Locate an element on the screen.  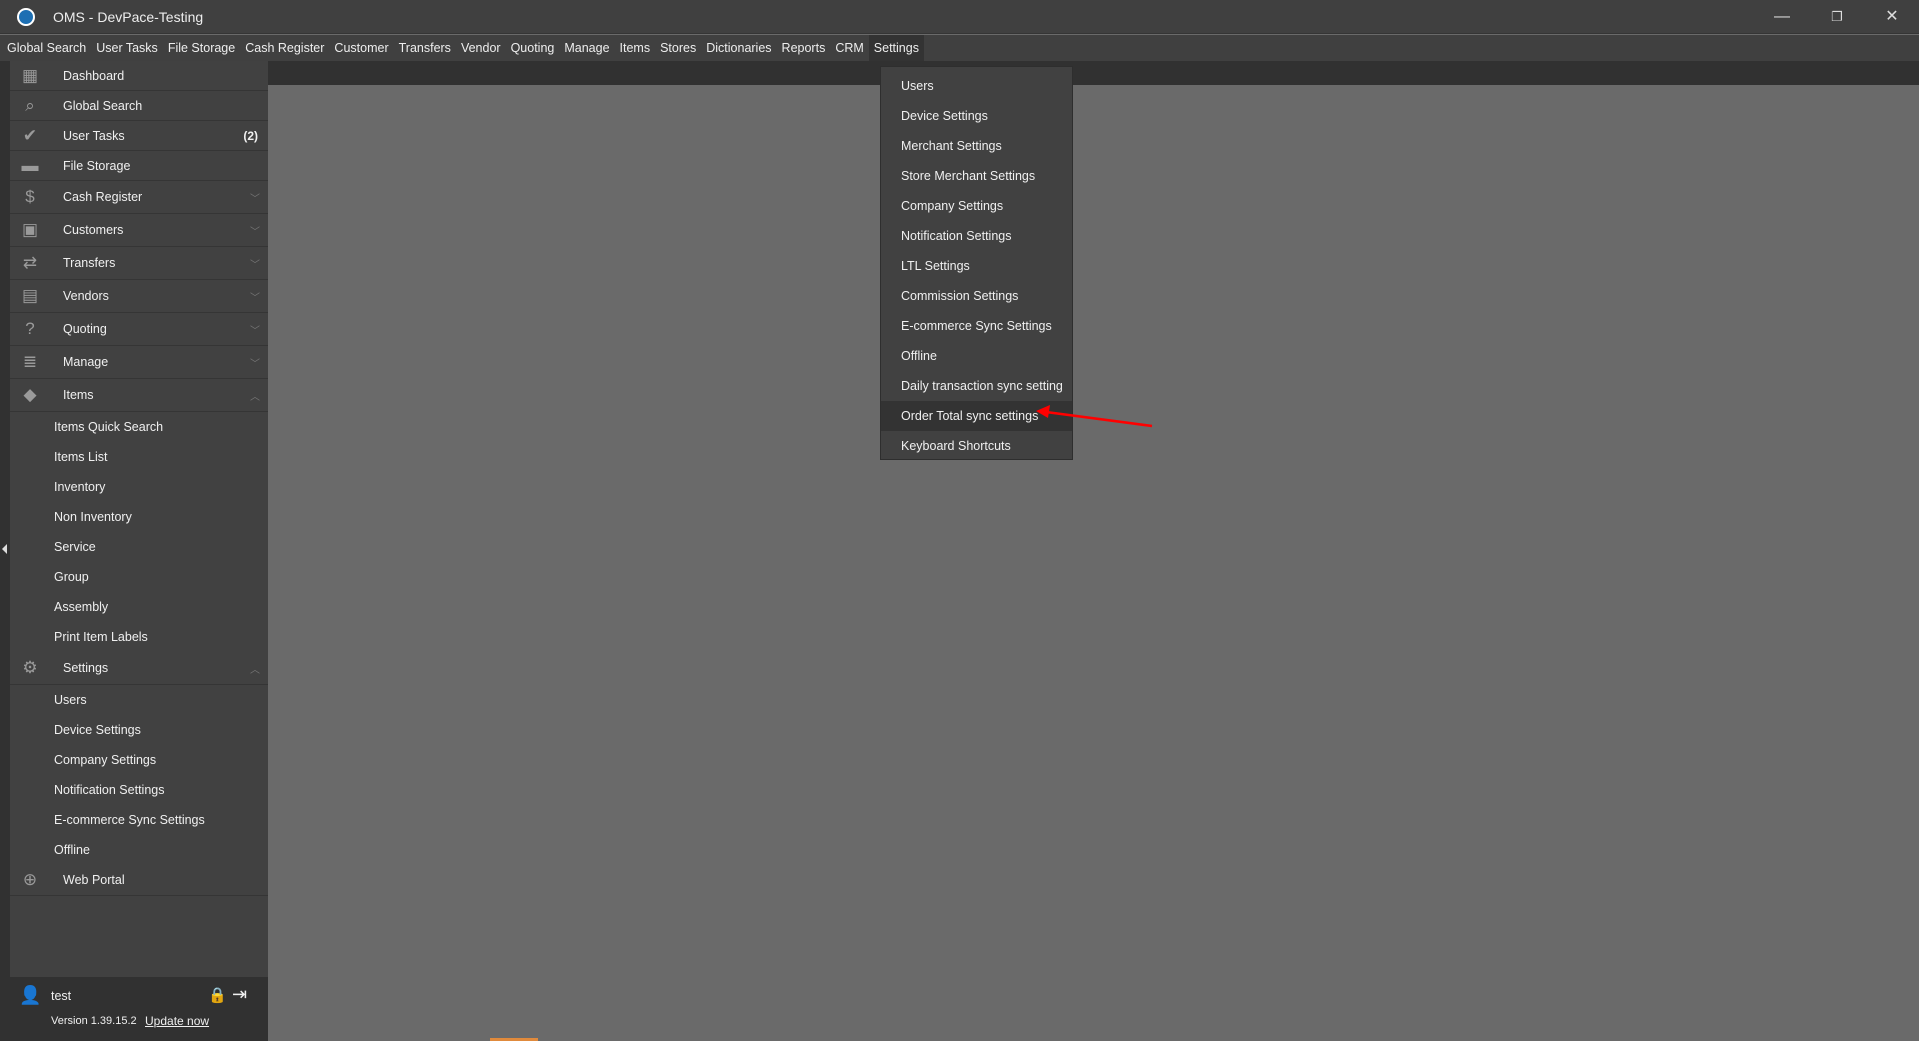
annotation-arrow is located at coordinates (1094, 416).